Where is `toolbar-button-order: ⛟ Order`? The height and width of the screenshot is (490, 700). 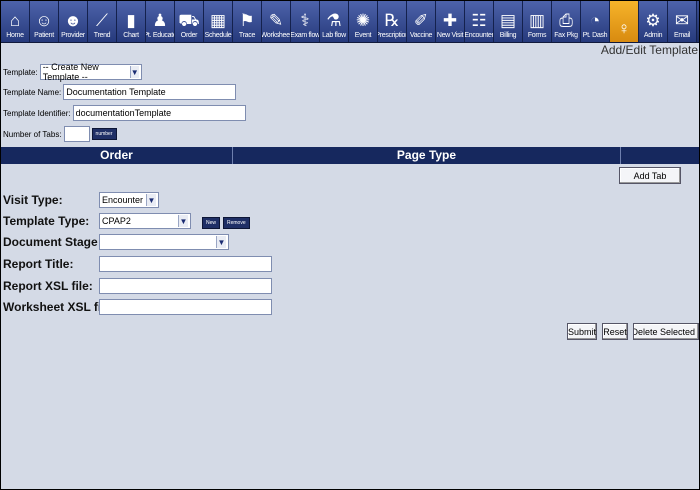
toolbar-button-order: ⛟ Order is located at coordinates (189, 21).